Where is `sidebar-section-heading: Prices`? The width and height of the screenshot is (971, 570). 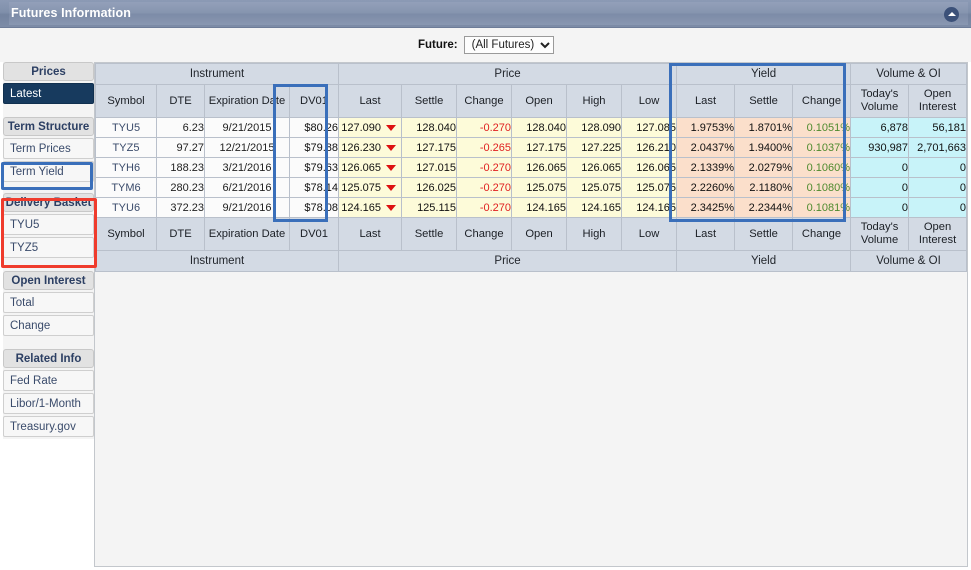 sidebar-section-heading: Prices is located at coordinates (48, 71).